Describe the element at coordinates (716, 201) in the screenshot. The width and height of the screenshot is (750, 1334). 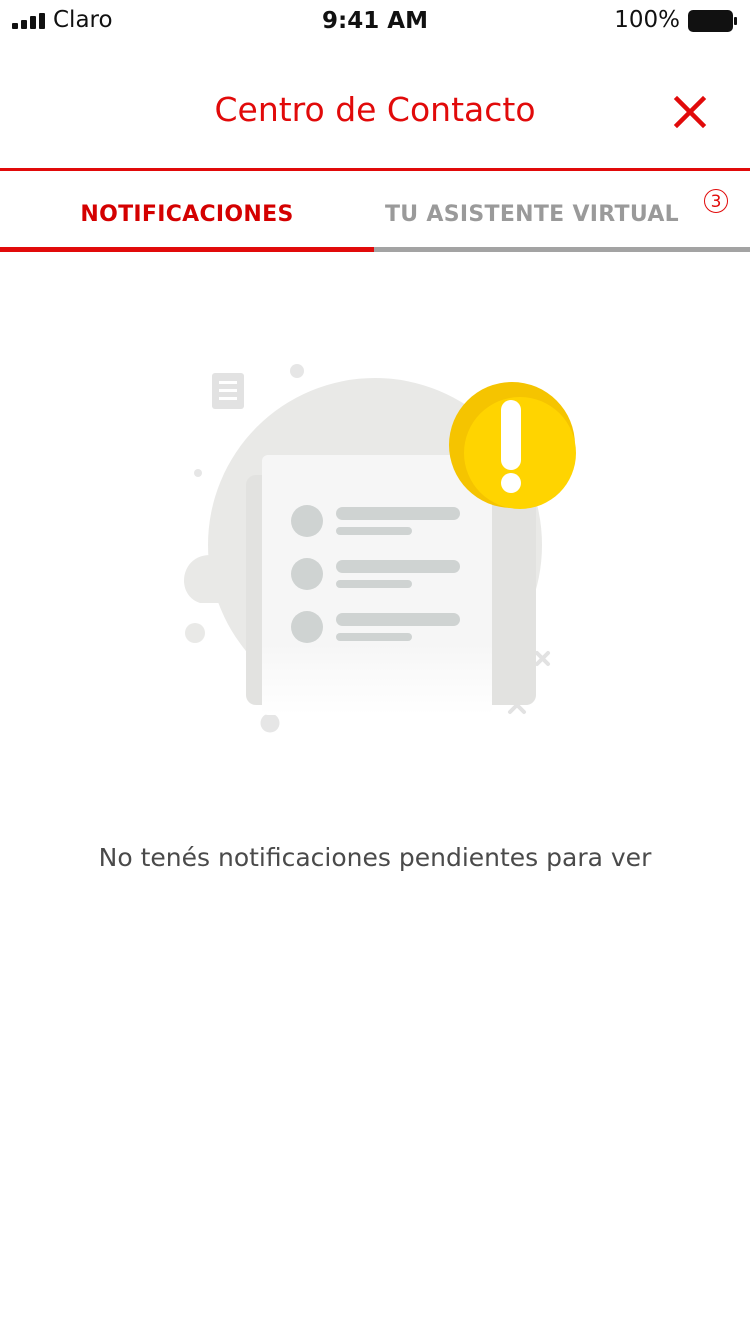
I see `unread-count-badge: 3` at that location.